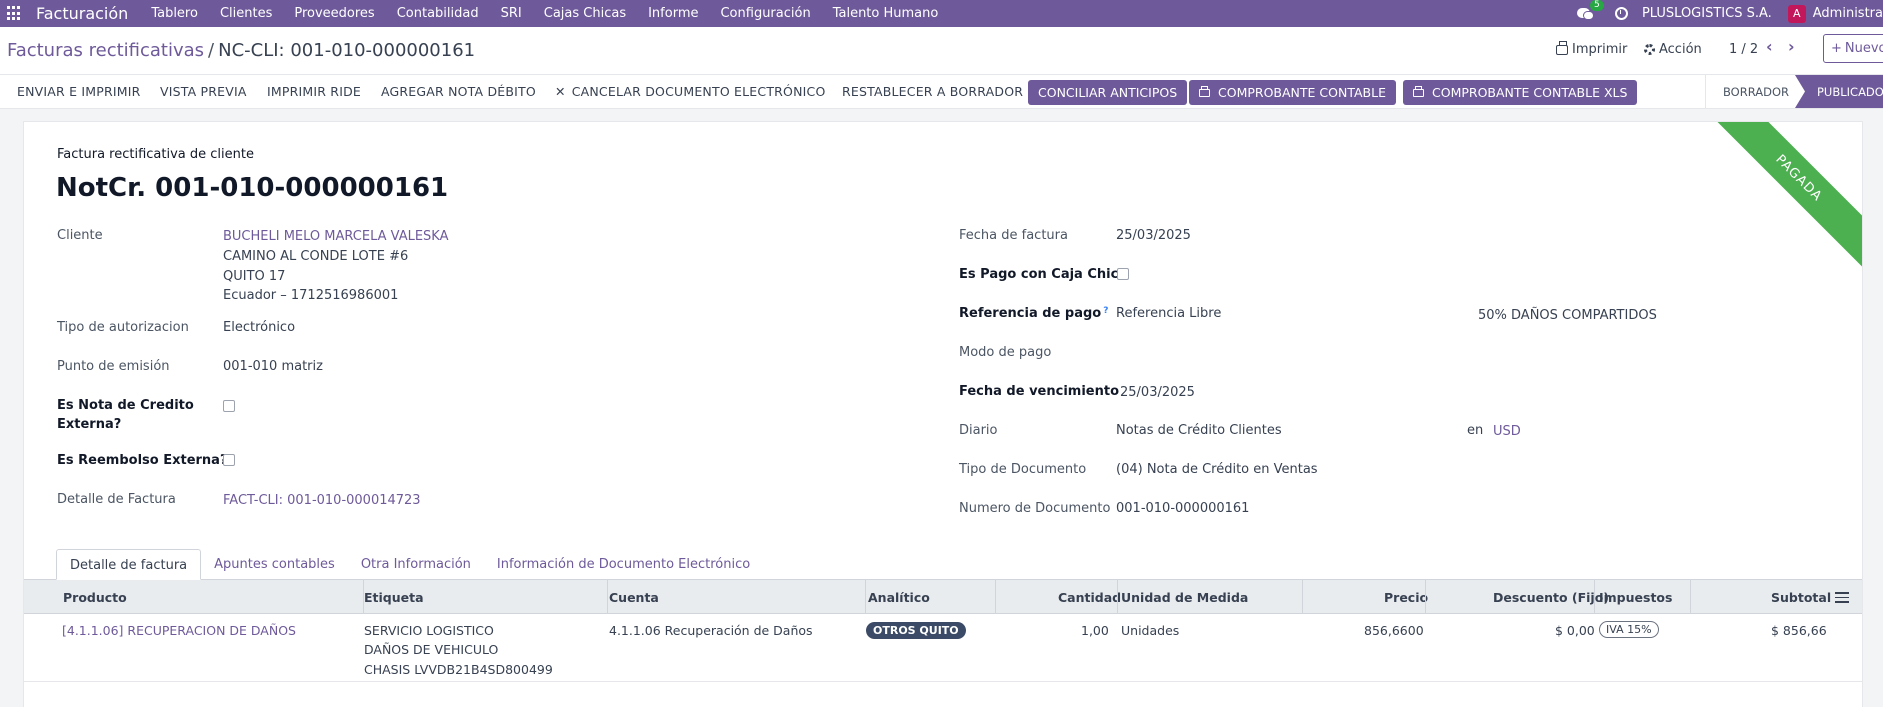  Describe the element at coordinates (1673, 49) in the screenshot. I see `action-dropdown: Acción` at that location.